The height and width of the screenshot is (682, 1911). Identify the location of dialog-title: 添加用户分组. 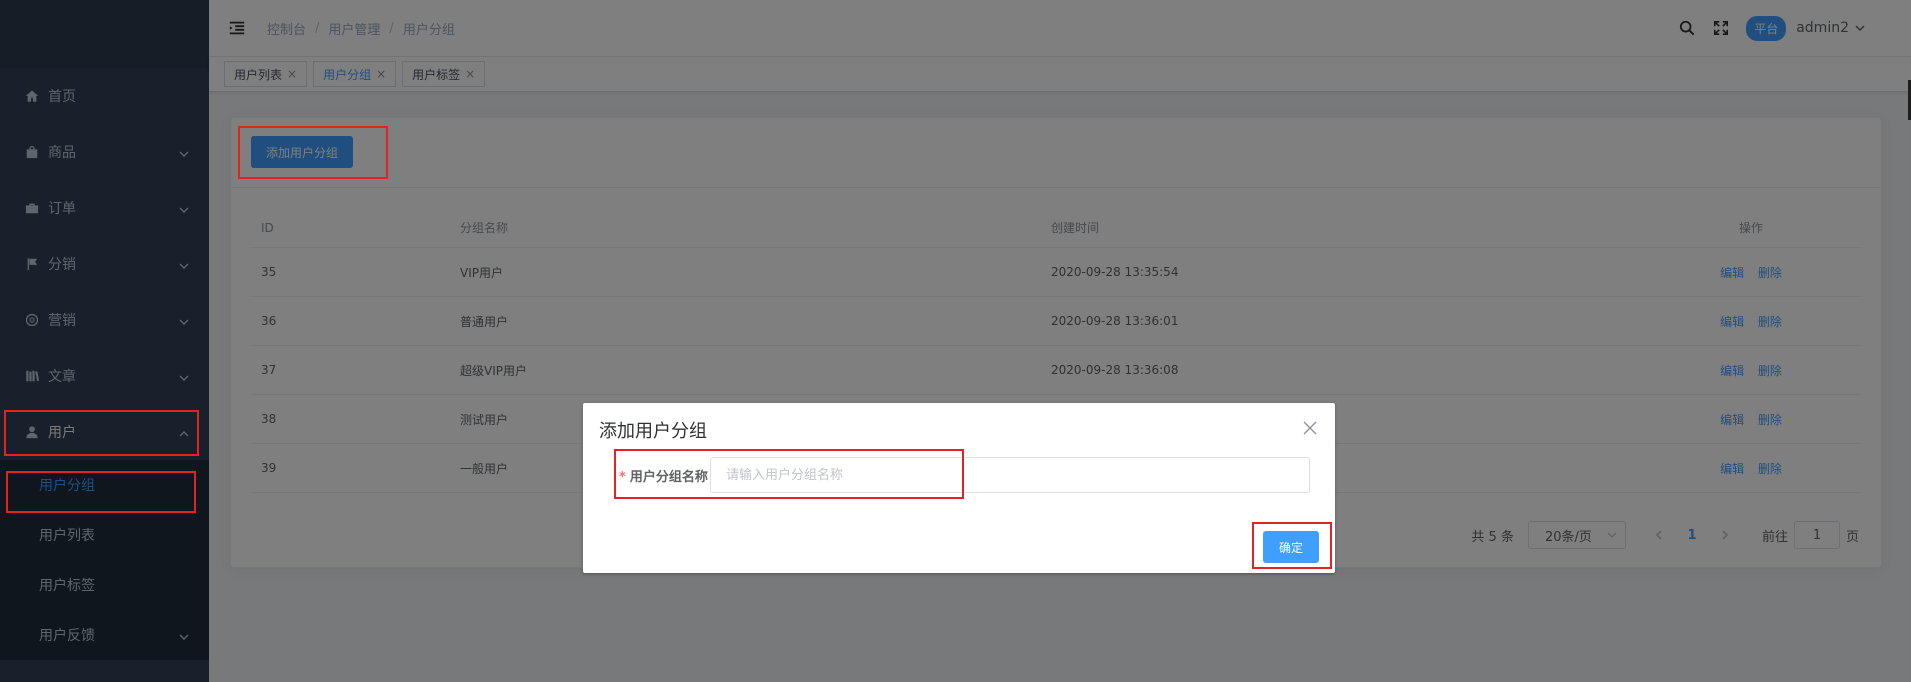
(653, 431).